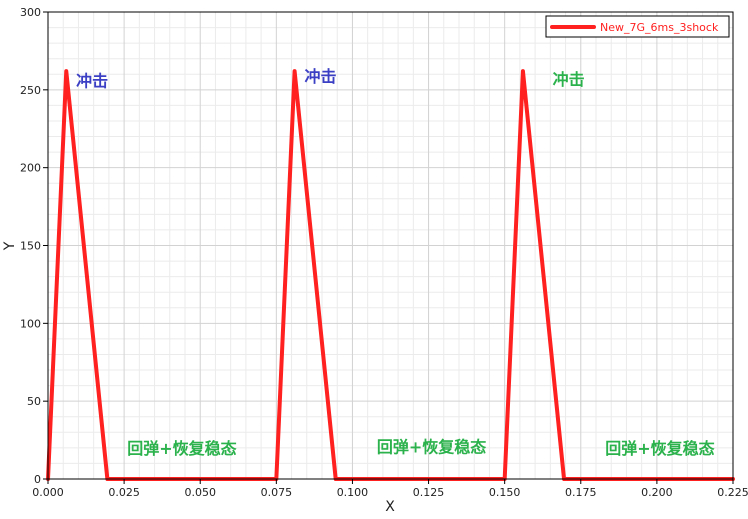  Describe the element at coordinates (34, 401) in the screenshot. I see `y-tick-label: 50` at that location.